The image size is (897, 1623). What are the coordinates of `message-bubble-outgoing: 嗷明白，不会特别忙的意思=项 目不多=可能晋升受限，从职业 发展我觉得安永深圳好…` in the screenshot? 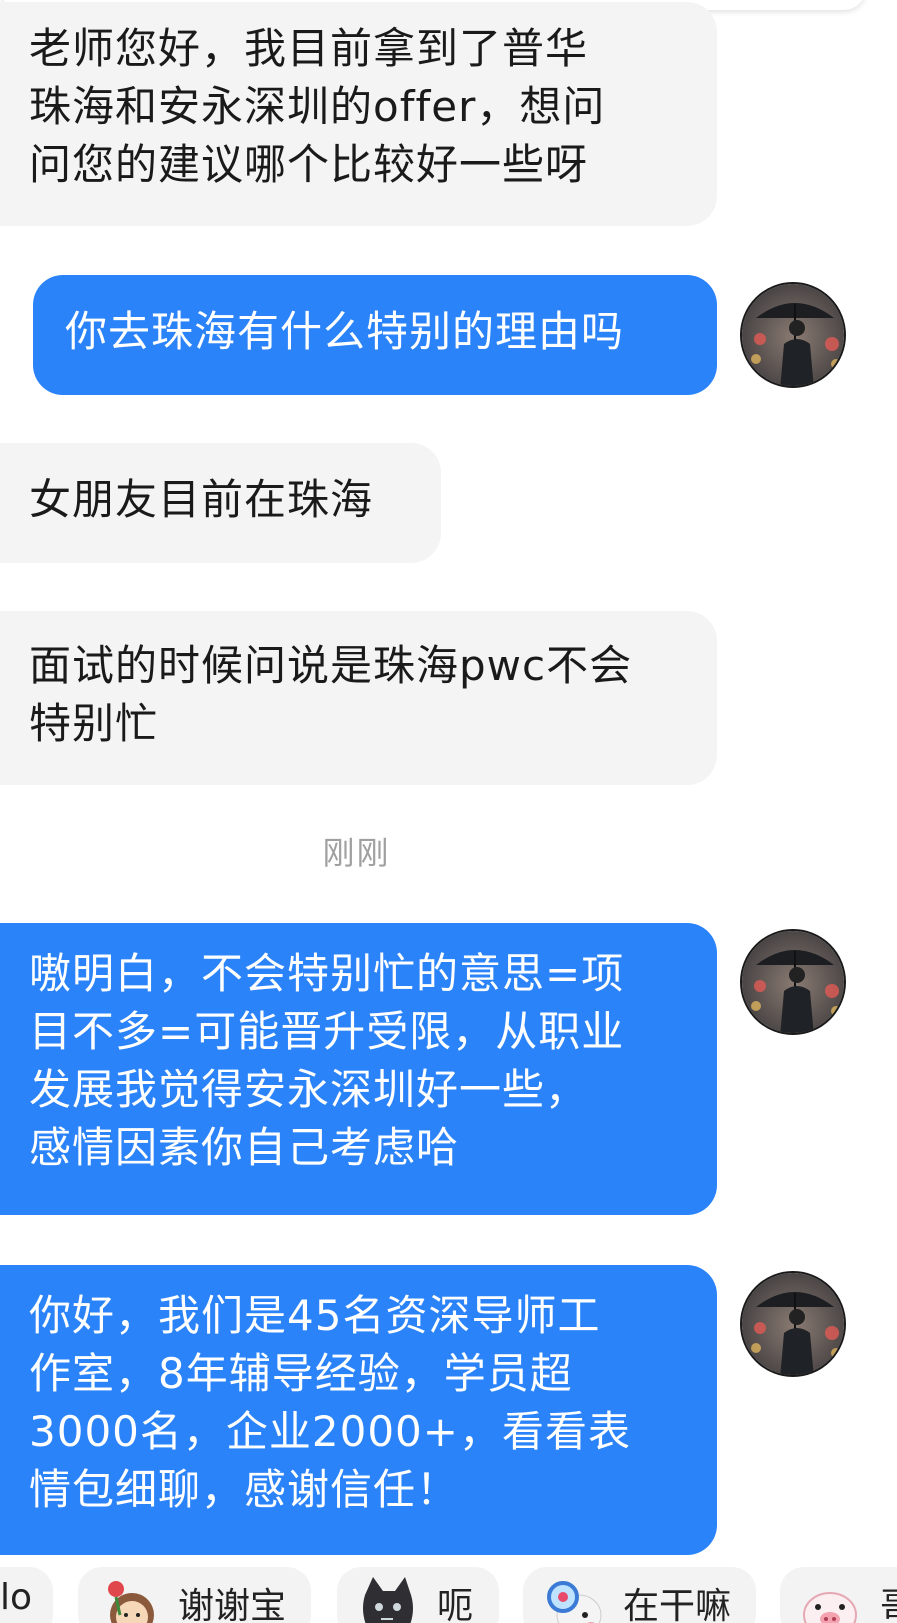 It's located at (358, 1069).